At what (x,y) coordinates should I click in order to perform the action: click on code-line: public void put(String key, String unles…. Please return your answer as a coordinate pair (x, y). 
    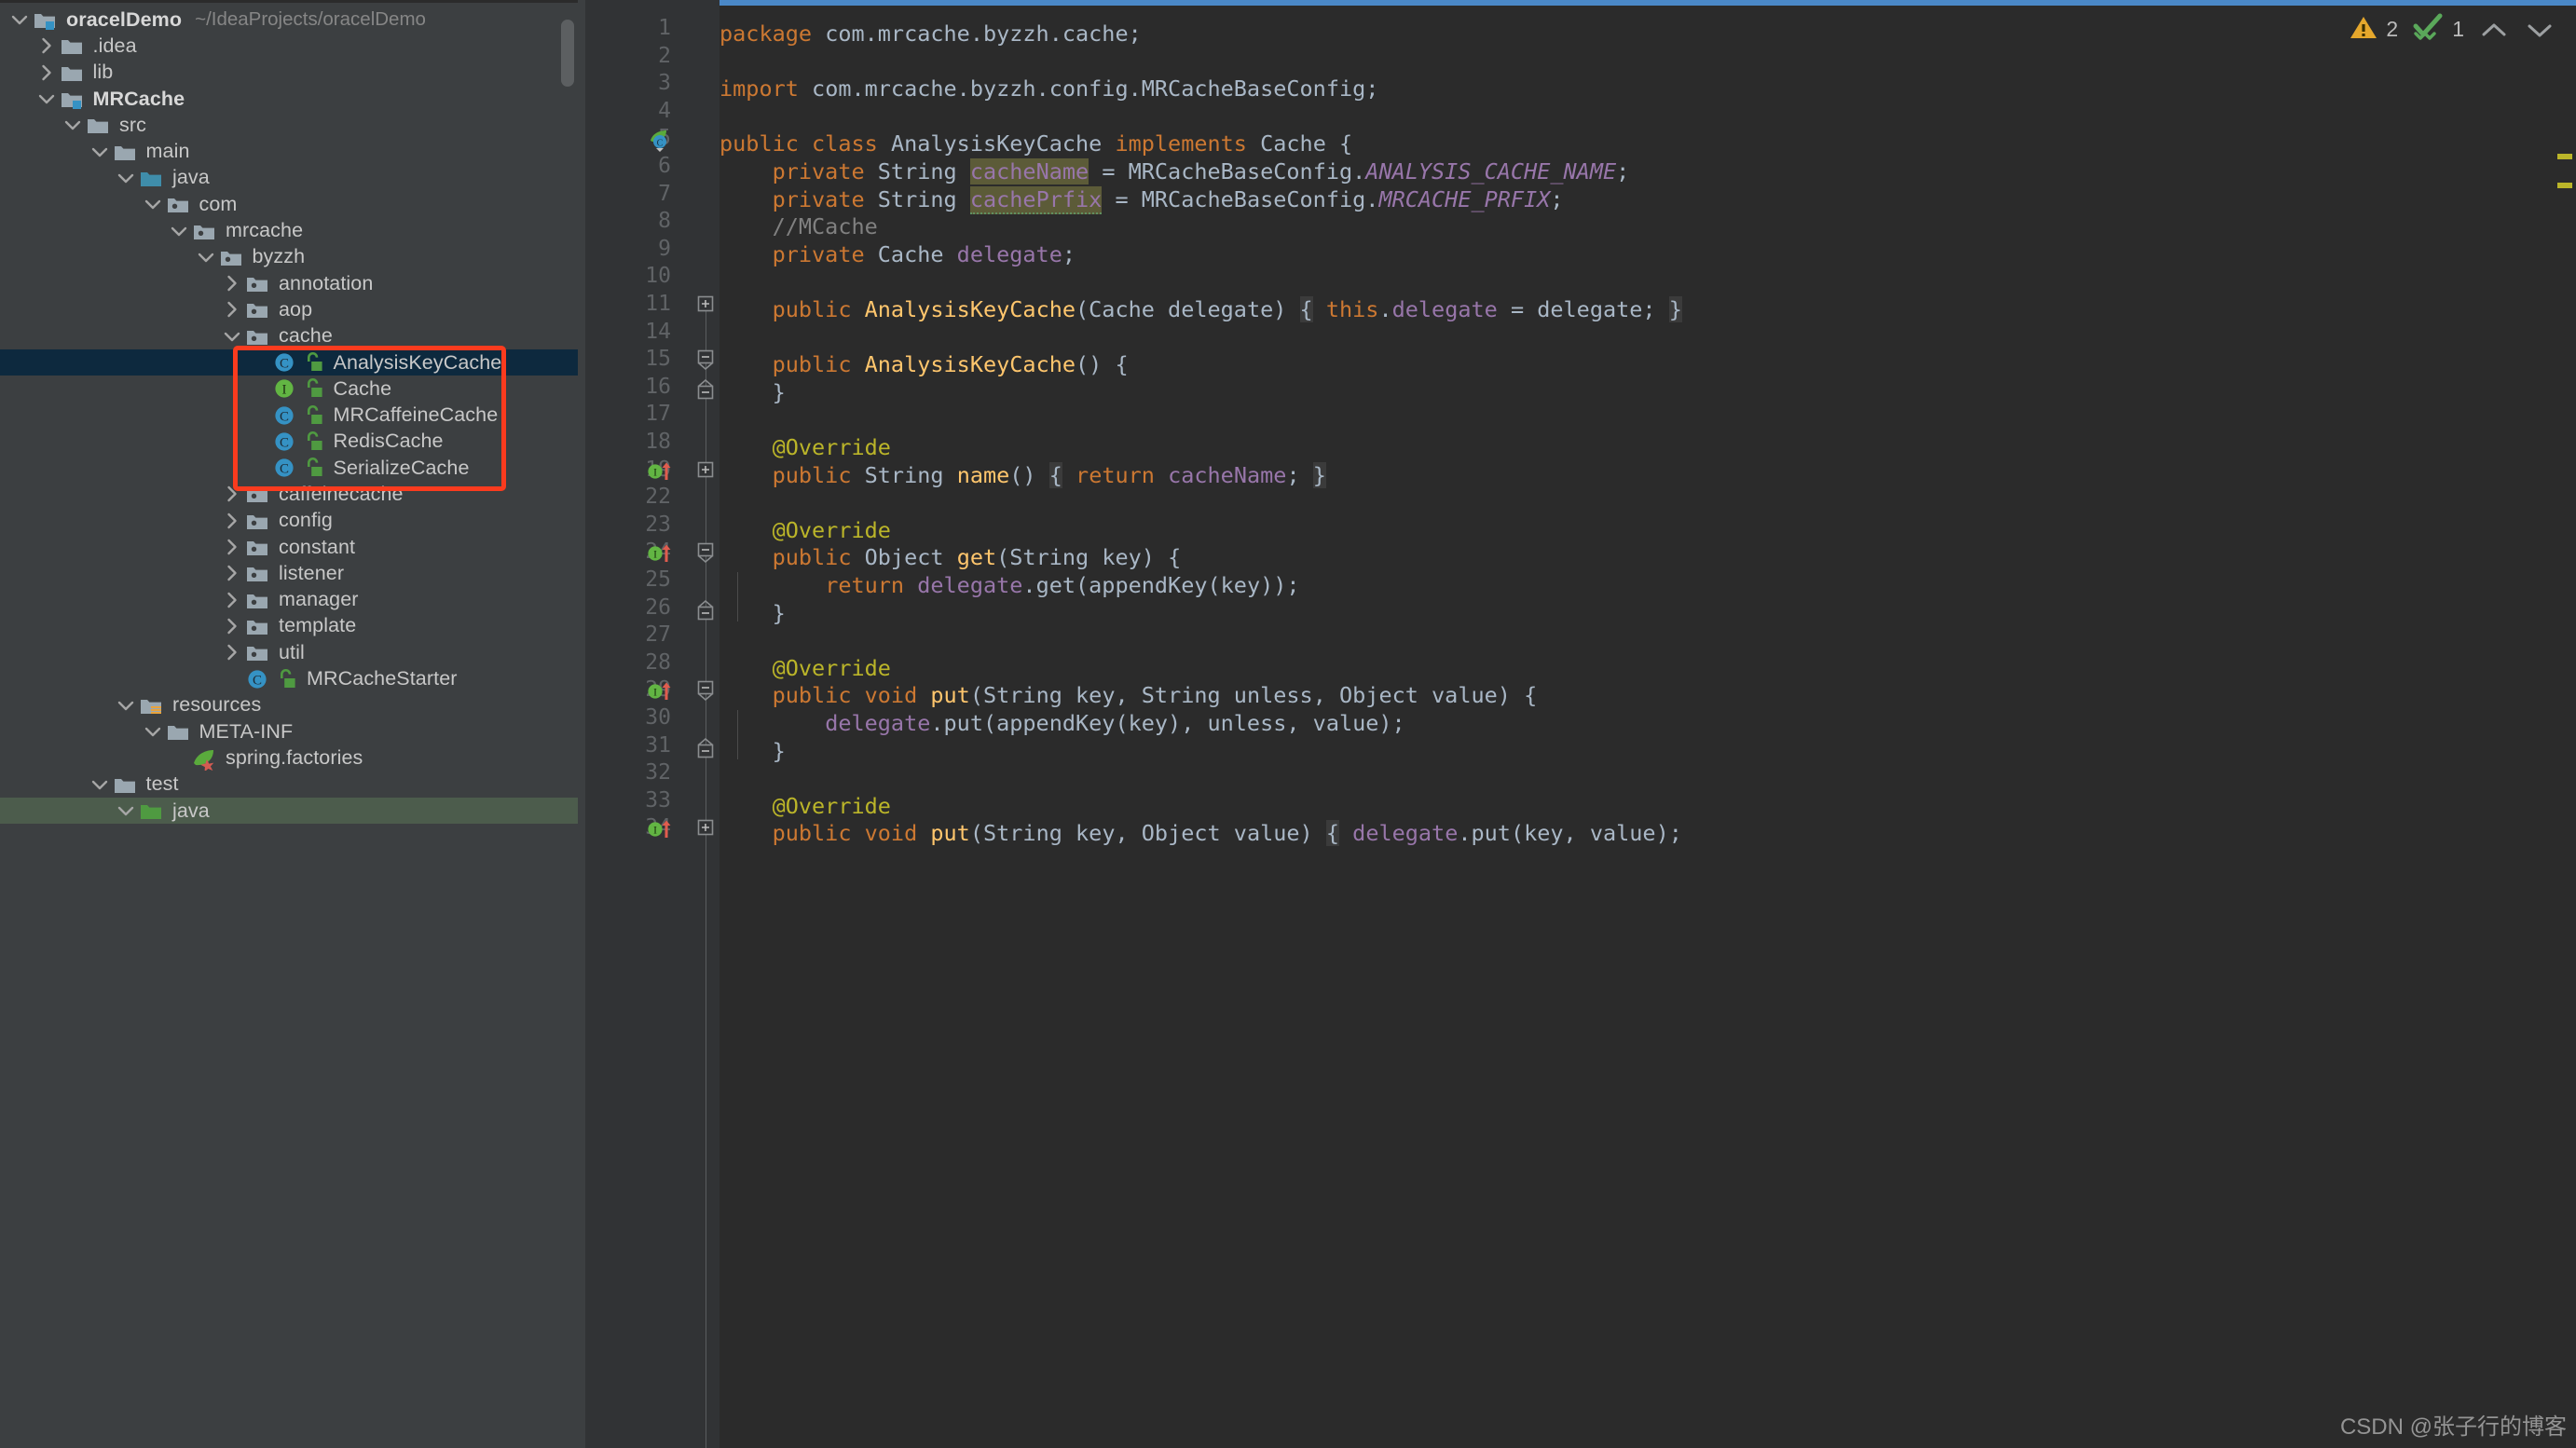
    Looking at the image, I should click on (1128, 696).